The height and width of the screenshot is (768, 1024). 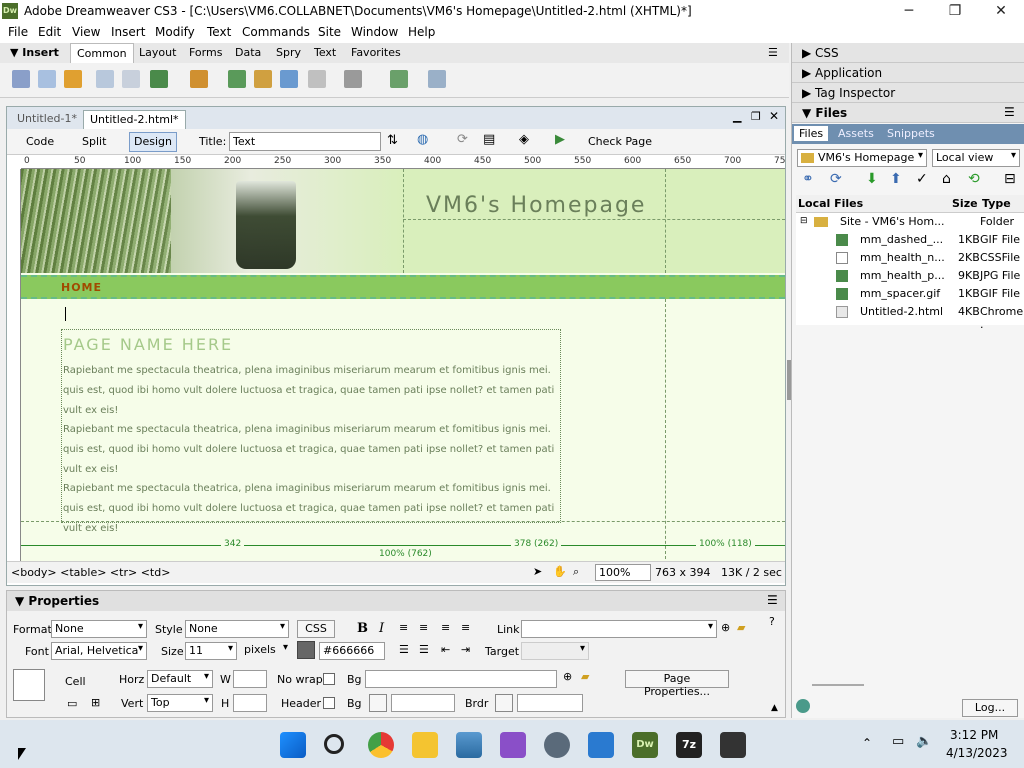 What do you see at coordinates (376, 52) in the screenshot?
I see `insert-tab-favorites: Favorites` at bounding box center [376, 52].